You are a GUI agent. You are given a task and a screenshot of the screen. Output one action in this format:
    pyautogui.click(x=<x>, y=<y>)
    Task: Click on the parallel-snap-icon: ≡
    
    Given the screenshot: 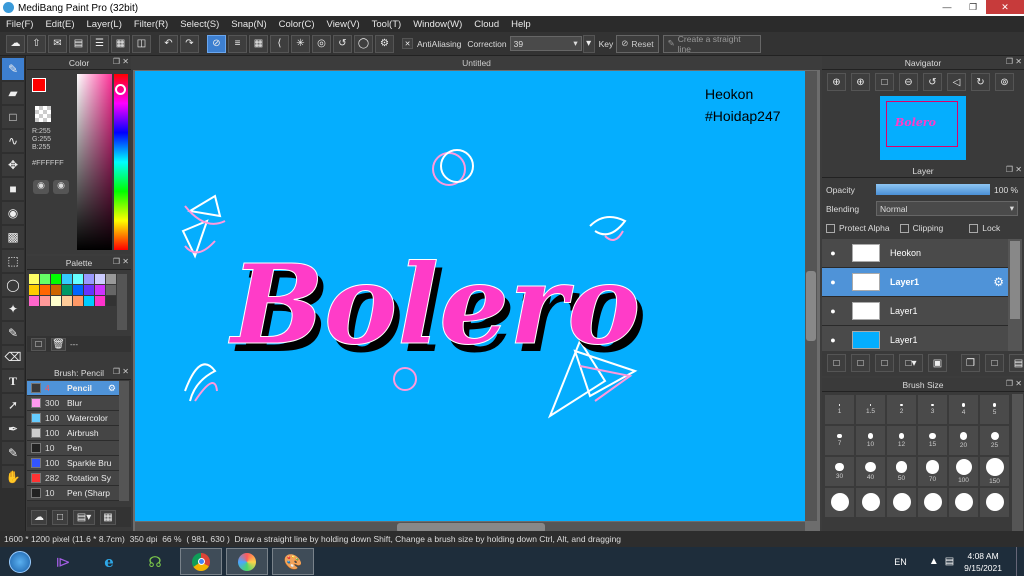 What is the action you would take?
    pyautogui.click(x=237, y=43)
    